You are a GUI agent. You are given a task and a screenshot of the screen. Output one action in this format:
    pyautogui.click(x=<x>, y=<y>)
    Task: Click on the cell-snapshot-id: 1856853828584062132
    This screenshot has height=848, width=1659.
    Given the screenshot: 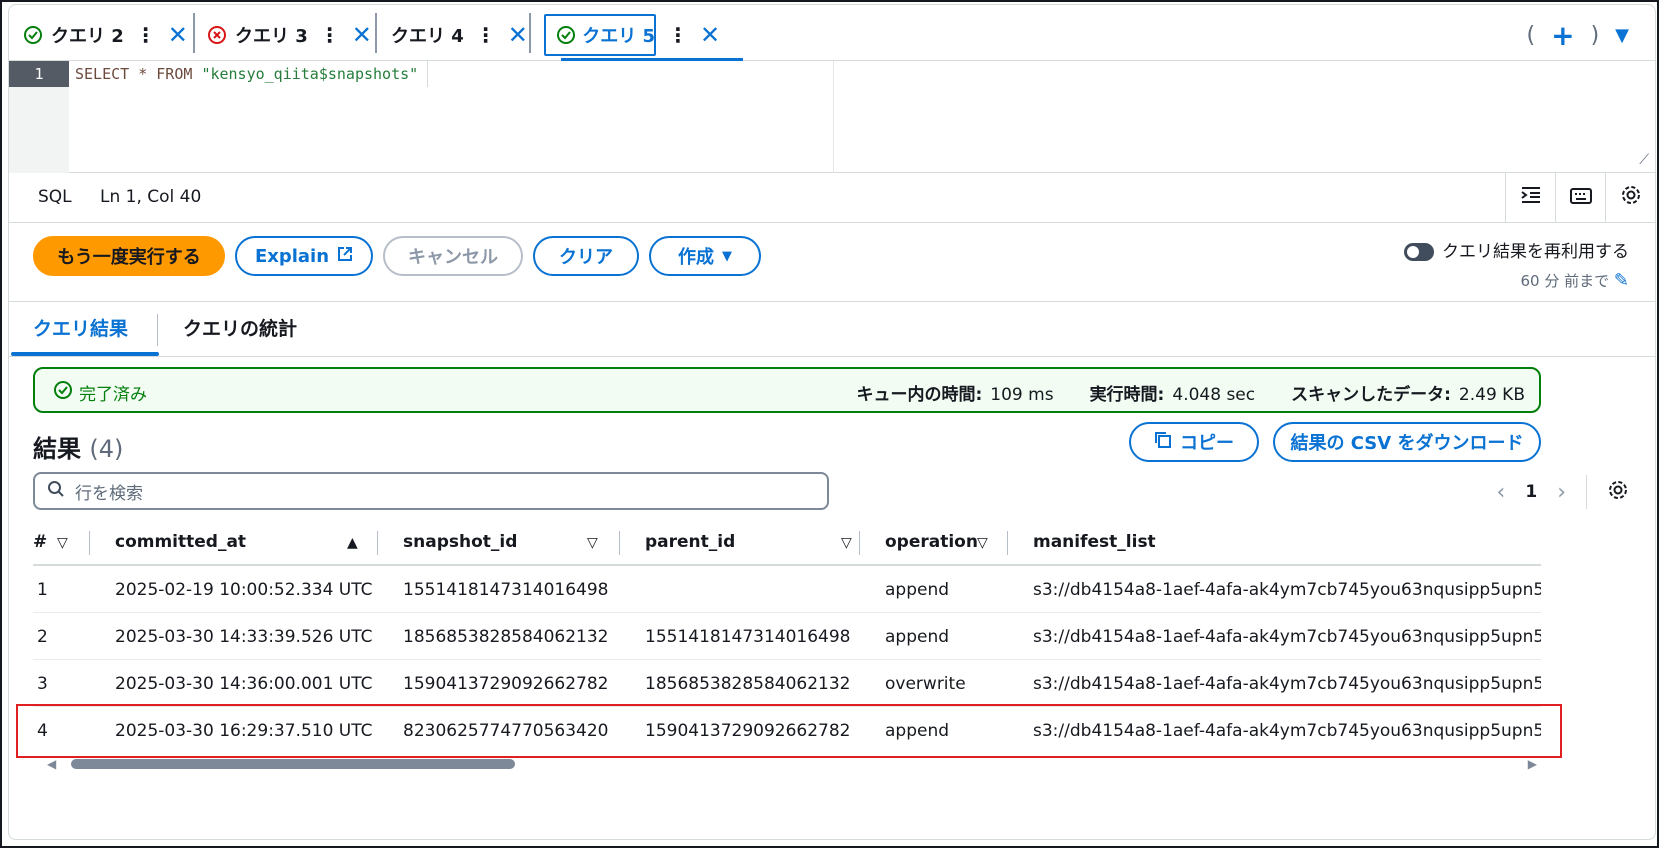 What is the action you would take?
    pyautogui.click(x=506, y=637)
    